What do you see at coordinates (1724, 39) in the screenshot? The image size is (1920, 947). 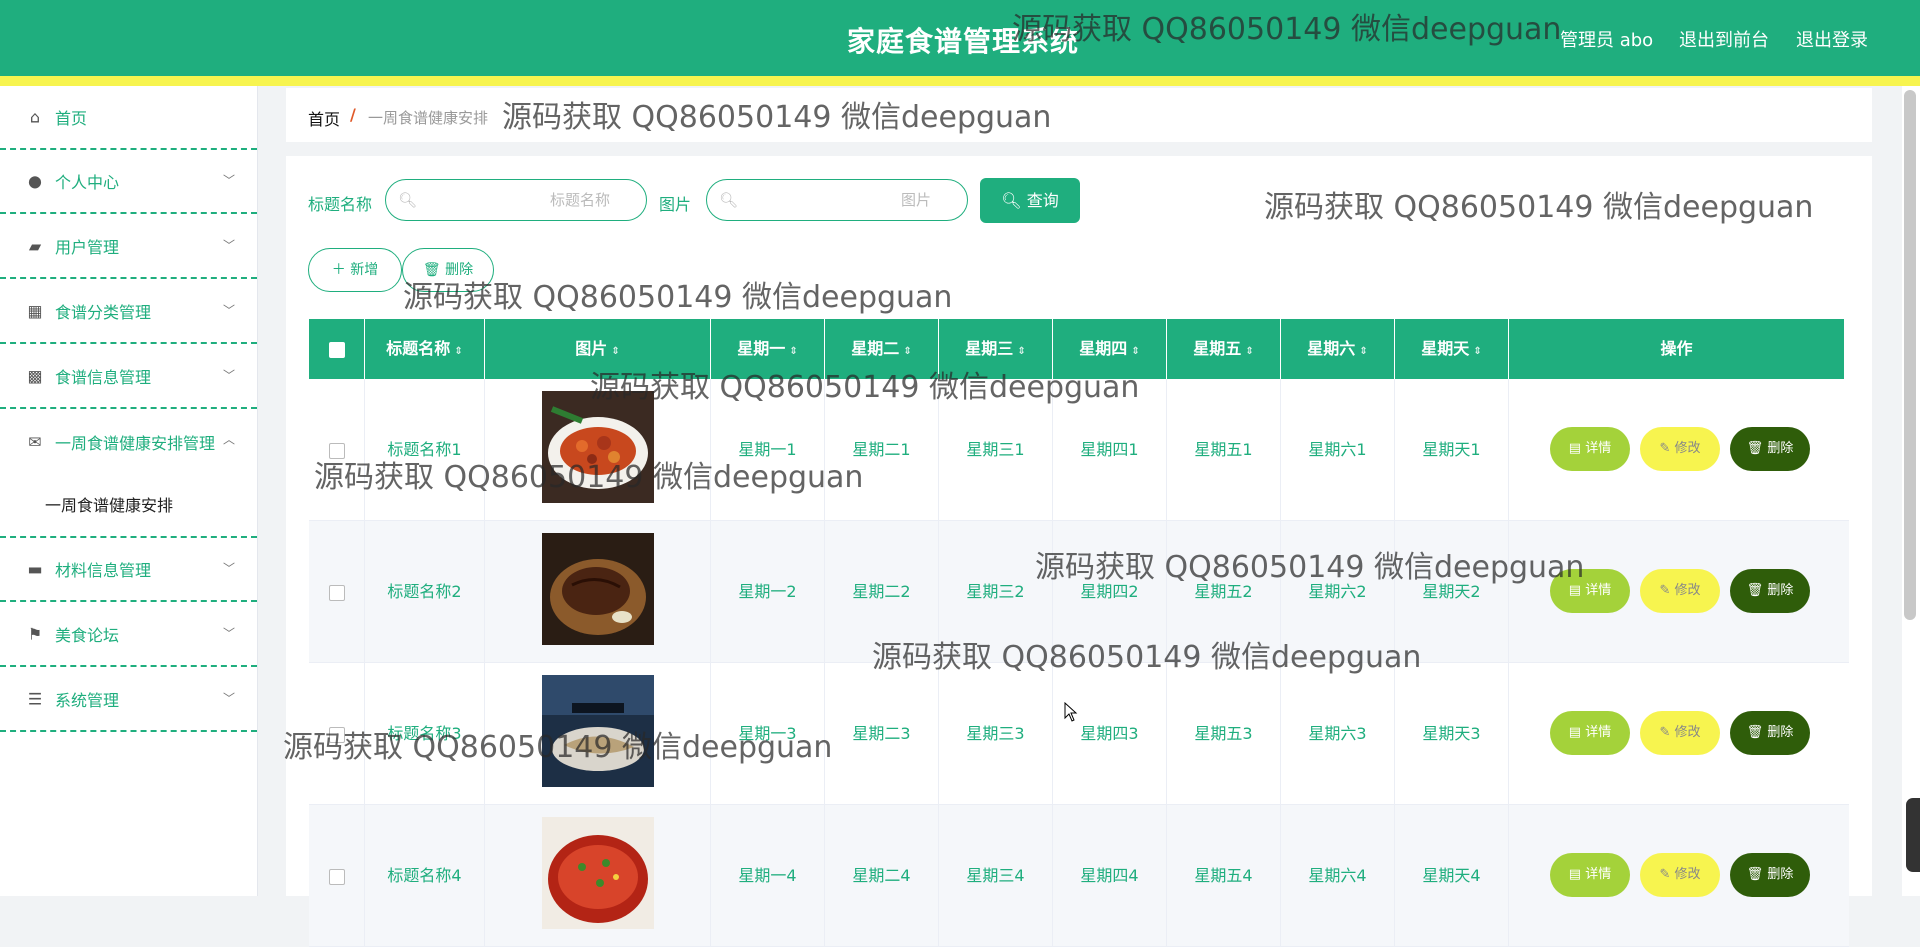 I see `exit-to-frontend-link: 退出到前台` at bounding box center [1724, 39].